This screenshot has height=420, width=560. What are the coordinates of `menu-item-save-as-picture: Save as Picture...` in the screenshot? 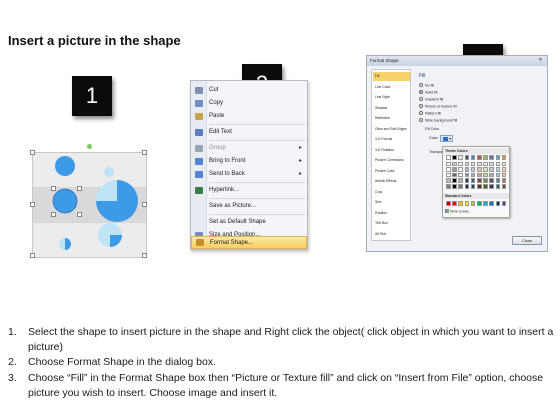 It's located at (249, 206).